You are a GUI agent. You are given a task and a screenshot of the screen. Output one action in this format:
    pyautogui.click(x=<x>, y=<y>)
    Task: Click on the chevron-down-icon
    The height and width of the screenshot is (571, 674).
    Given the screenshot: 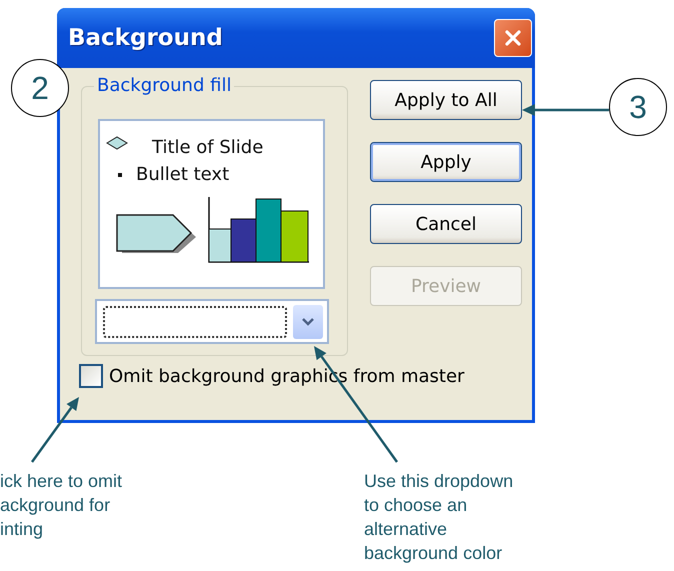 What is the action you would take?
    pyautogui.click(x=308, y=321)
    